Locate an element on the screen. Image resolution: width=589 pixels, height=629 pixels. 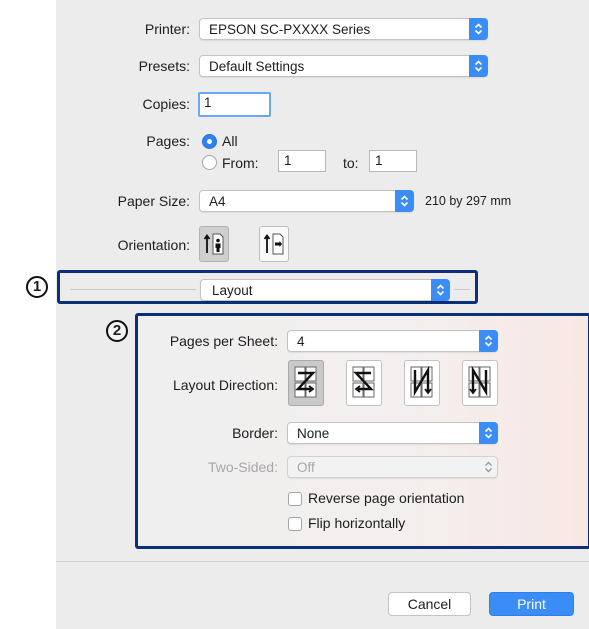
layout-n-icon is located at coordinates (421, 381).